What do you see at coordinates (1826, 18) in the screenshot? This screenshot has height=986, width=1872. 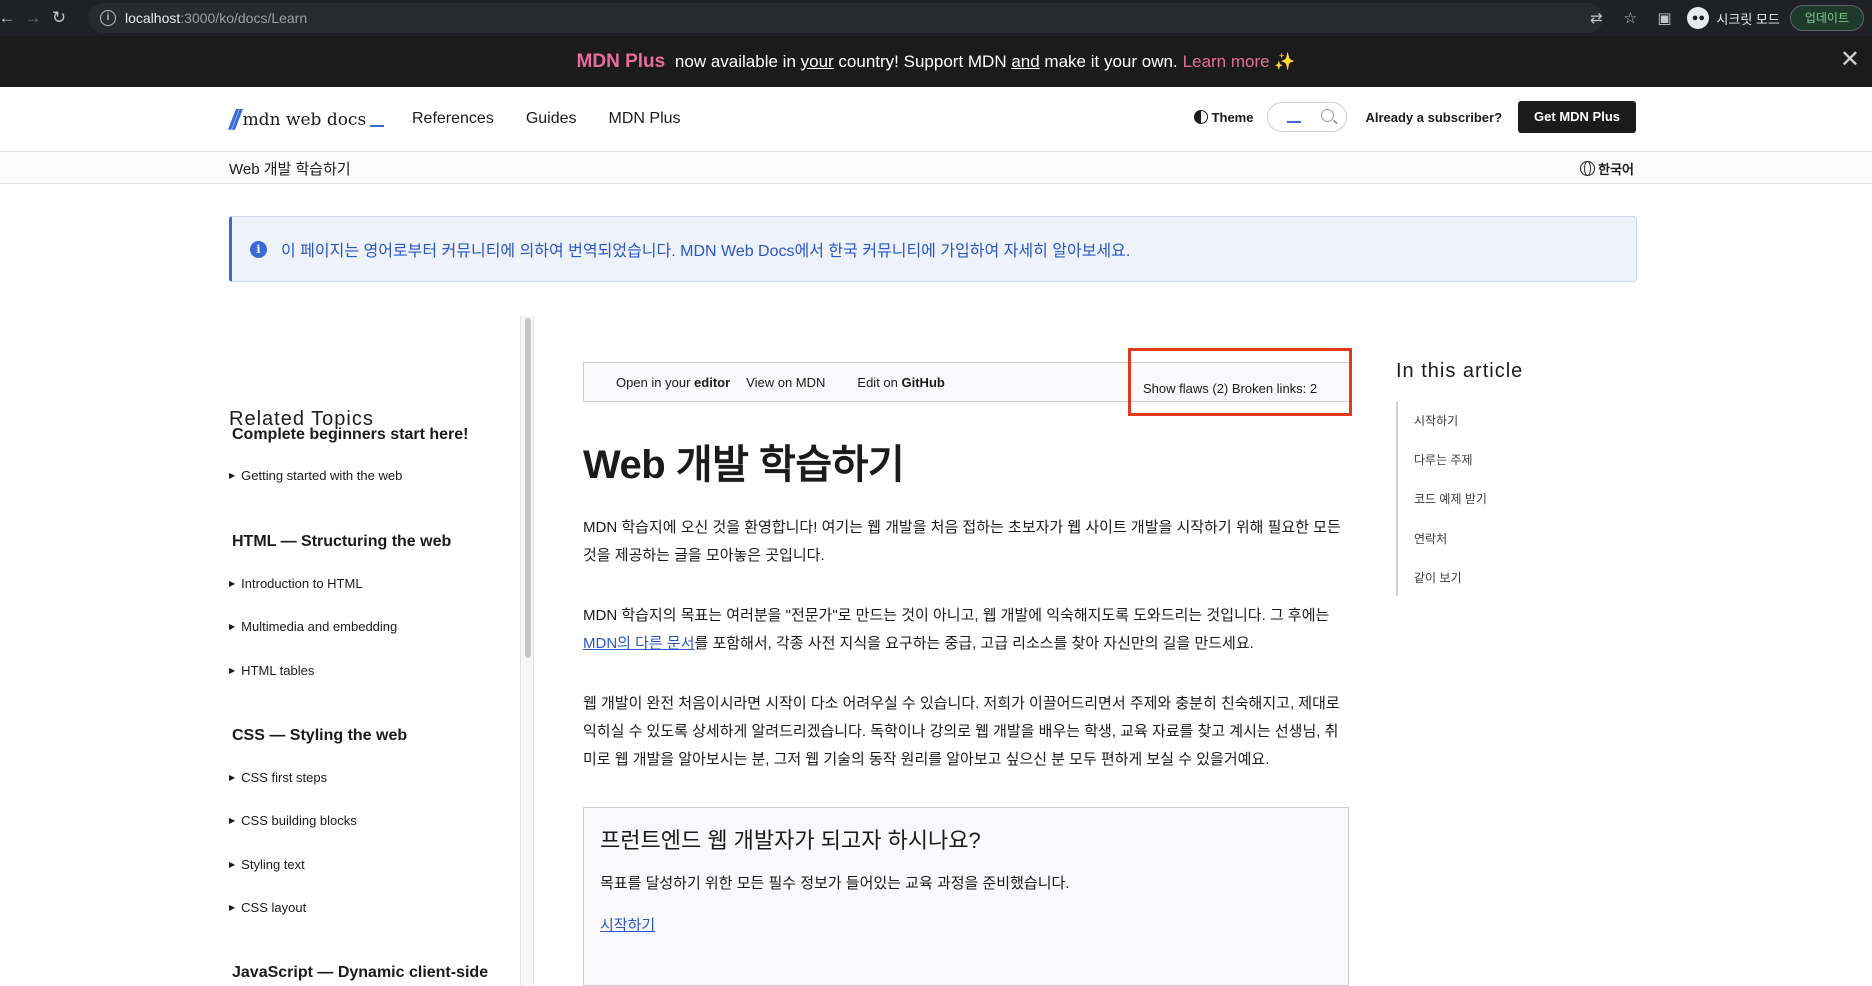 I see `update-button: 업데이트` at bounding box center [1826, 18].